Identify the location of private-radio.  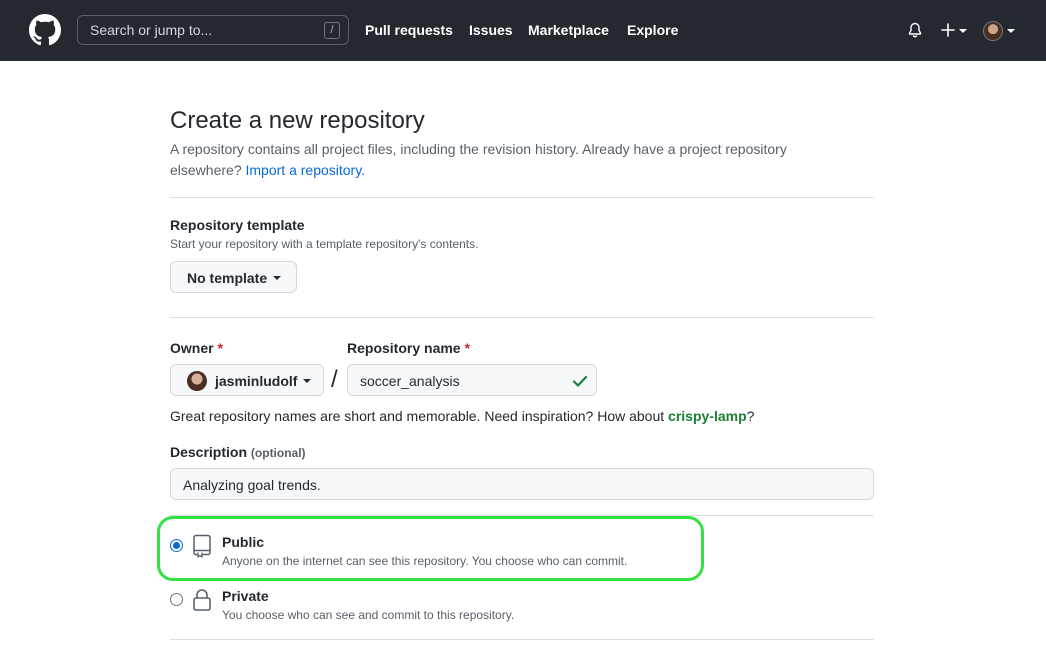
(176, 599).